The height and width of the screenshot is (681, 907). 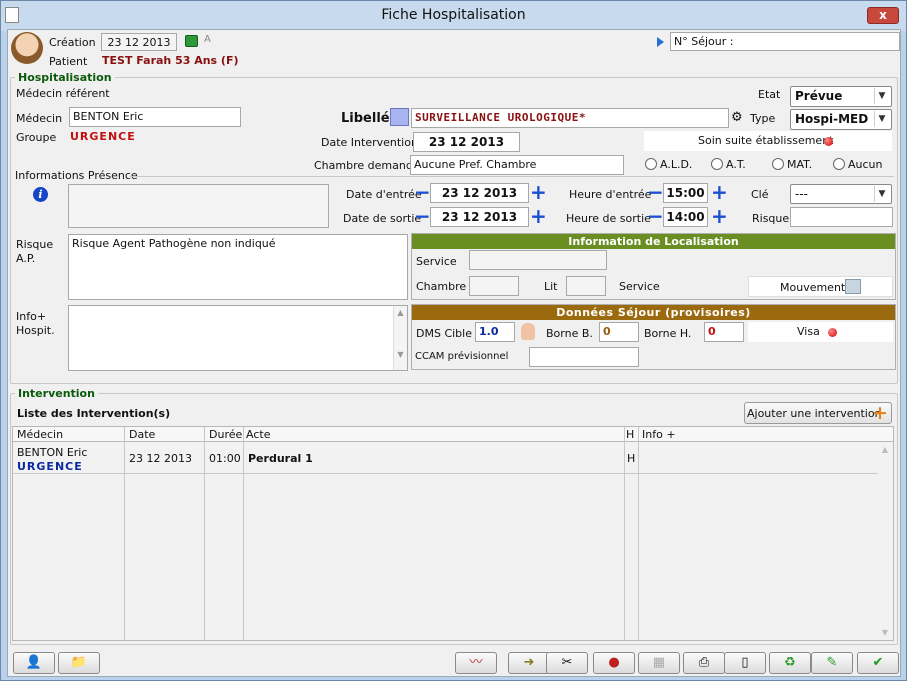 I want to click on plus-icon: +, so click(x=880, y=413).